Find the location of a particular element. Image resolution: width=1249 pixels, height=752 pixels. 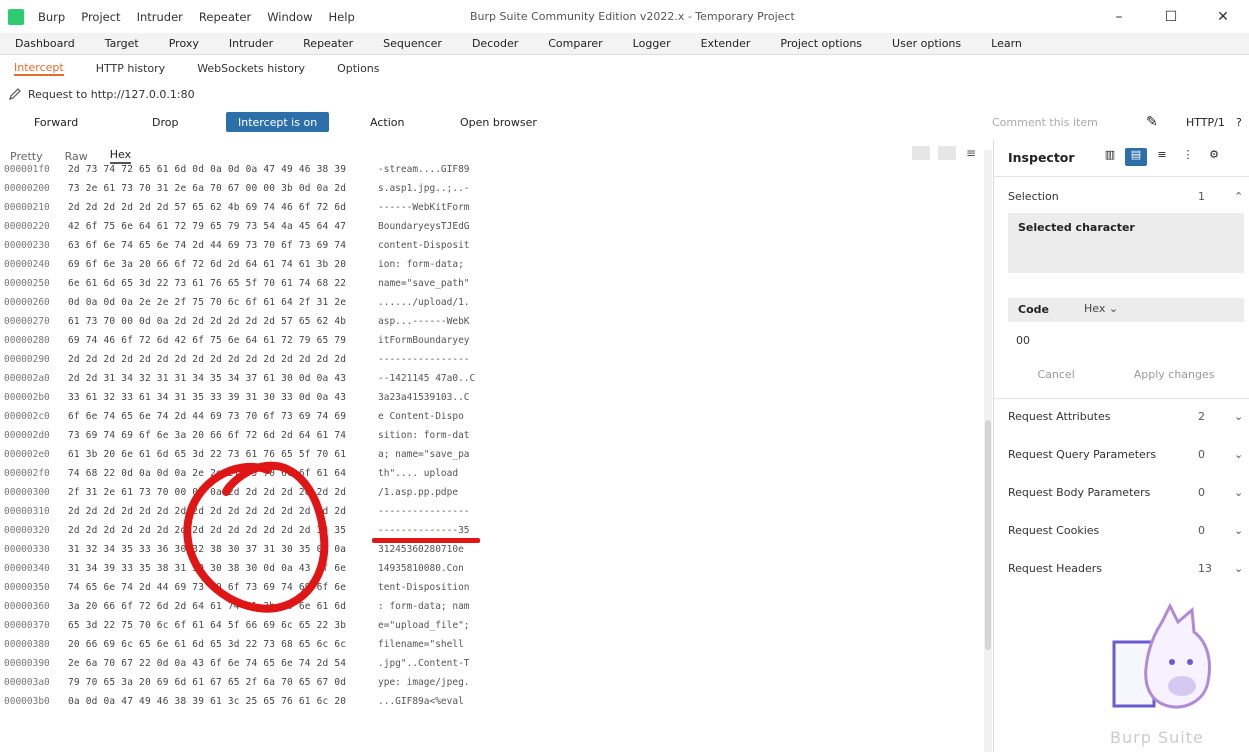

open-browser-button: Open browser is located at coordinates (498, 122).